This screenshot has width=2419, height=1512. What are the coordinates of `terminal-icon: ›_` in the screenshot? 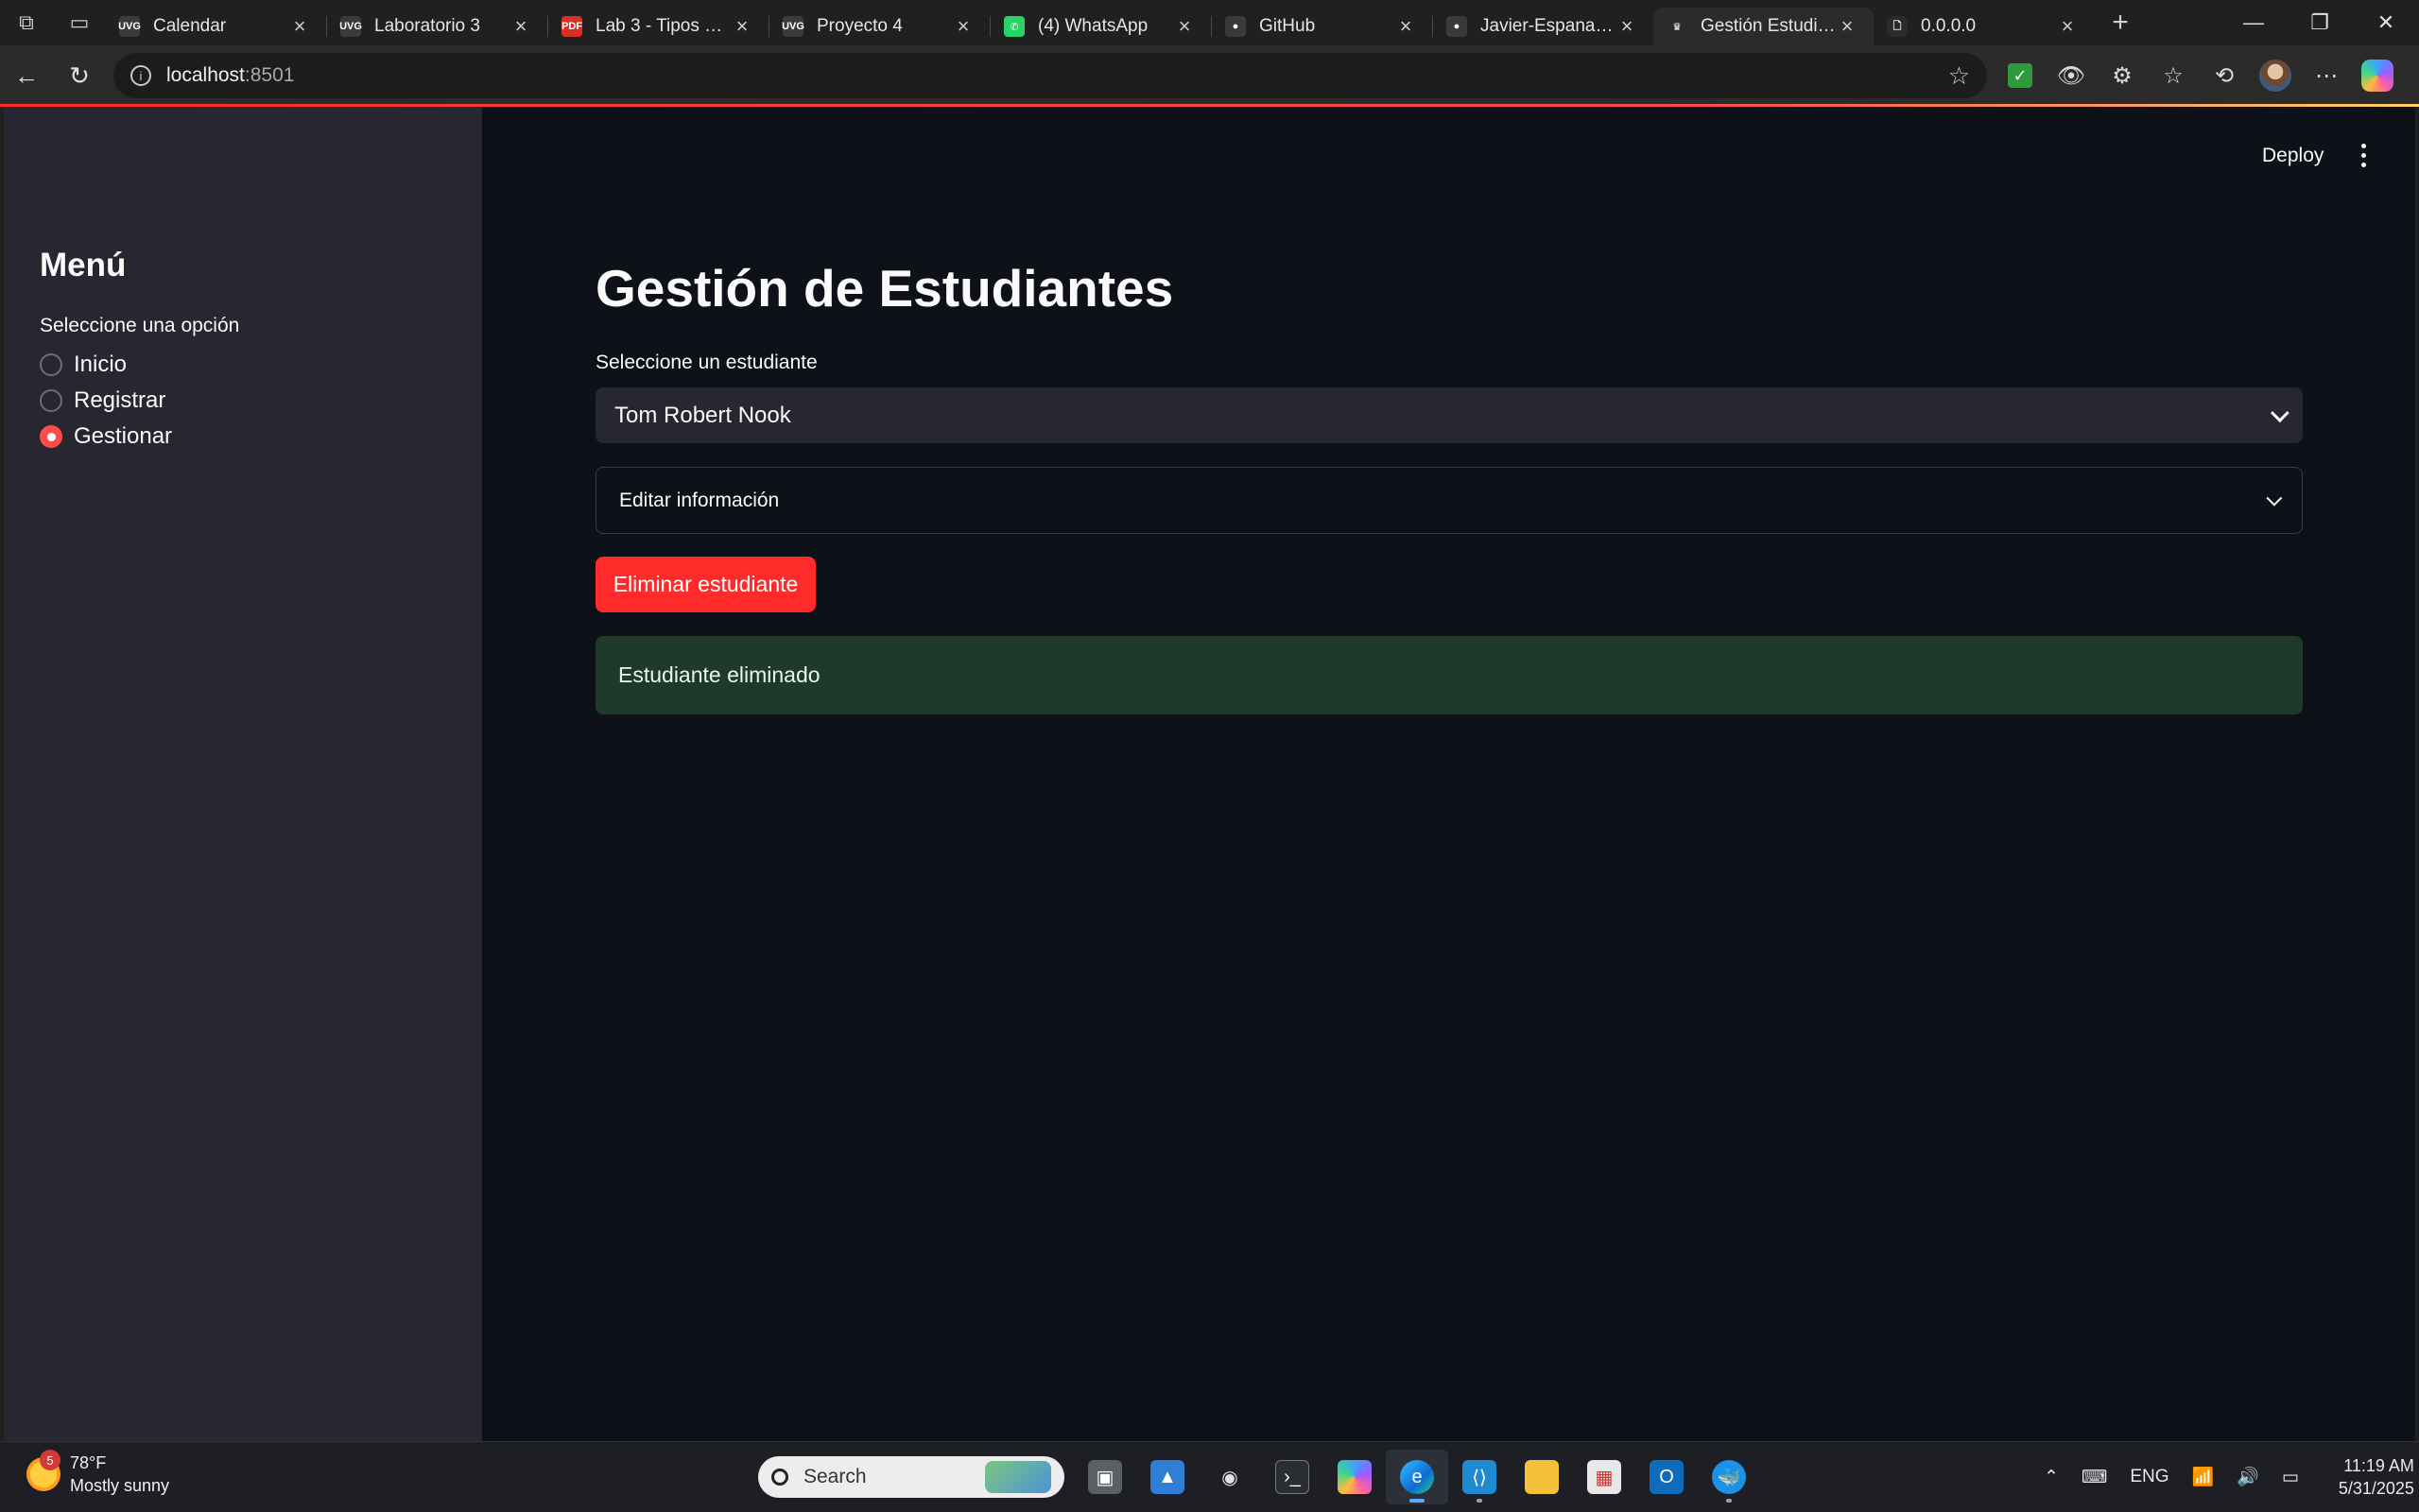 It's located at (1292, 1477).